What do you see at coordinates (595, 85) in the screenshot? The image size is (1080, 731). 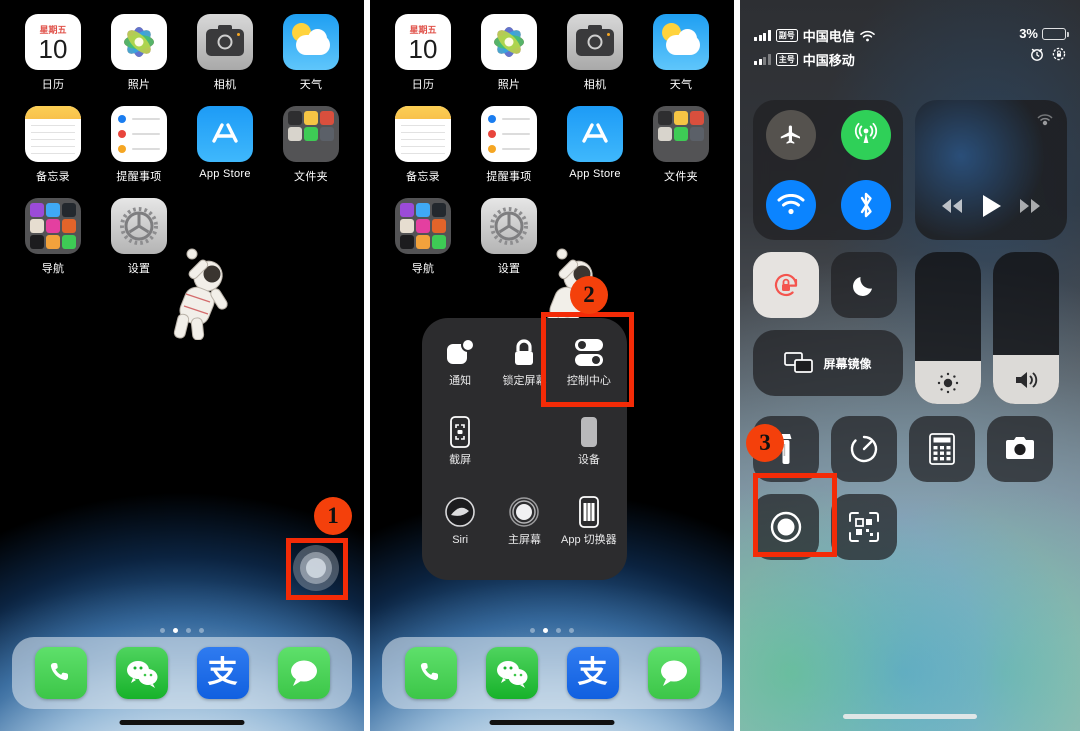 I see `app-label: 相机` at bounding box center [595, 85].